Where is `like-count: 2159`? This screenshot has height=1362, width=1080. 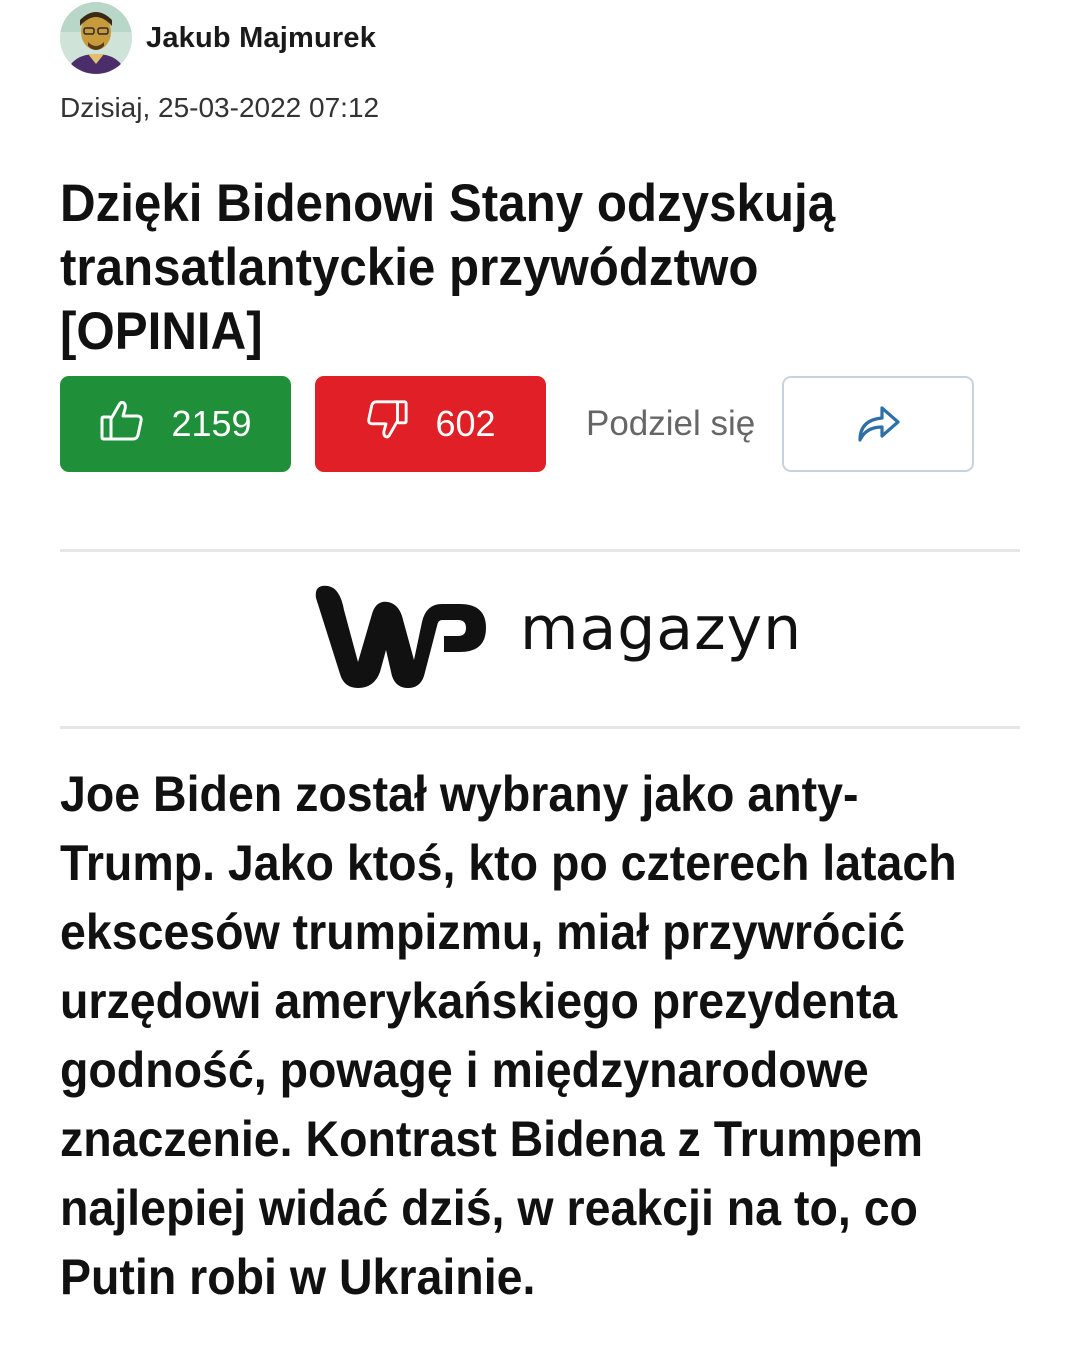 like-count: 2159 is located at coordinates (211, 423).